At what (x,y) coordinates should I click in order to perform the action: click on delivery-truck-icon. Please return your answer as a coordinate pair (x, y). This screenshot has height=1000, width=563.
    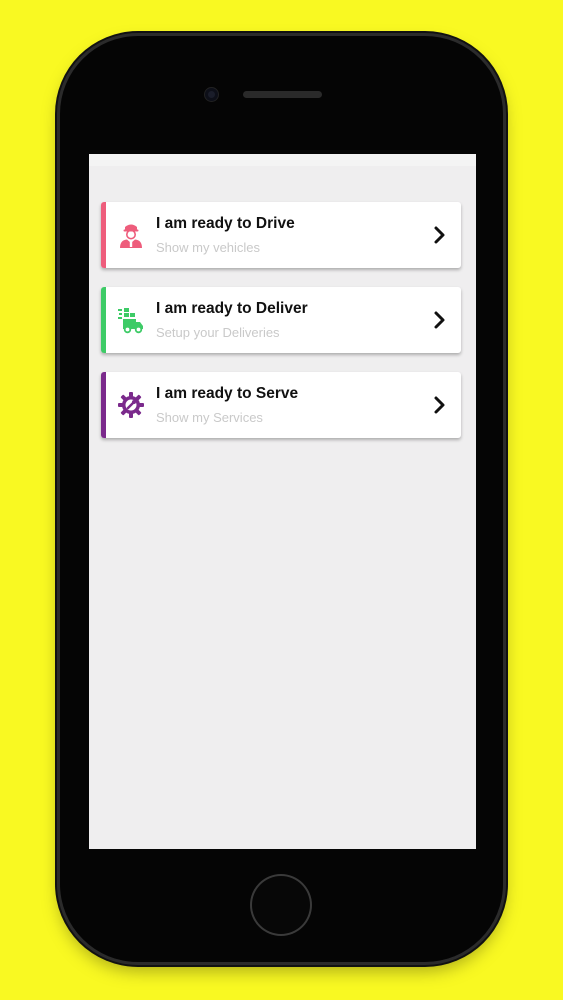
    Looking at the image, I should click on (130, 321).